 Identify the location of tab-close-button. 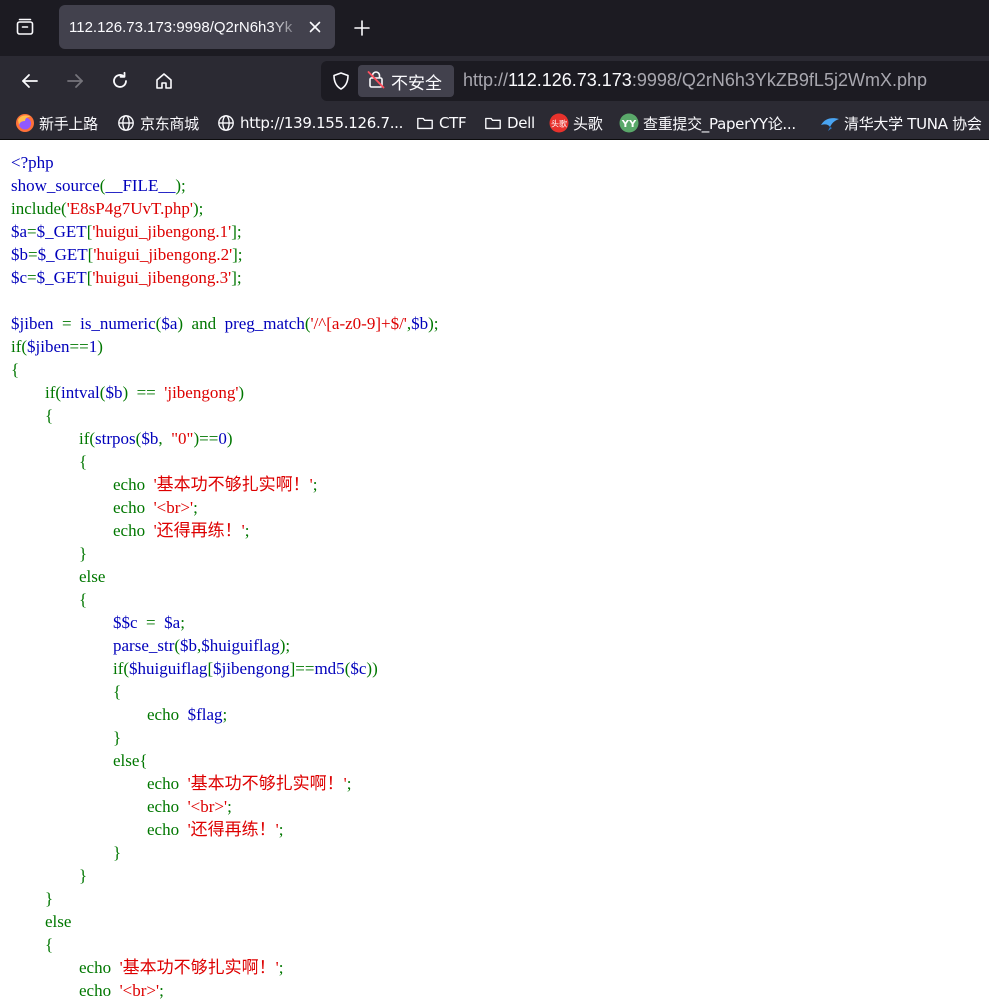
(315, 27).